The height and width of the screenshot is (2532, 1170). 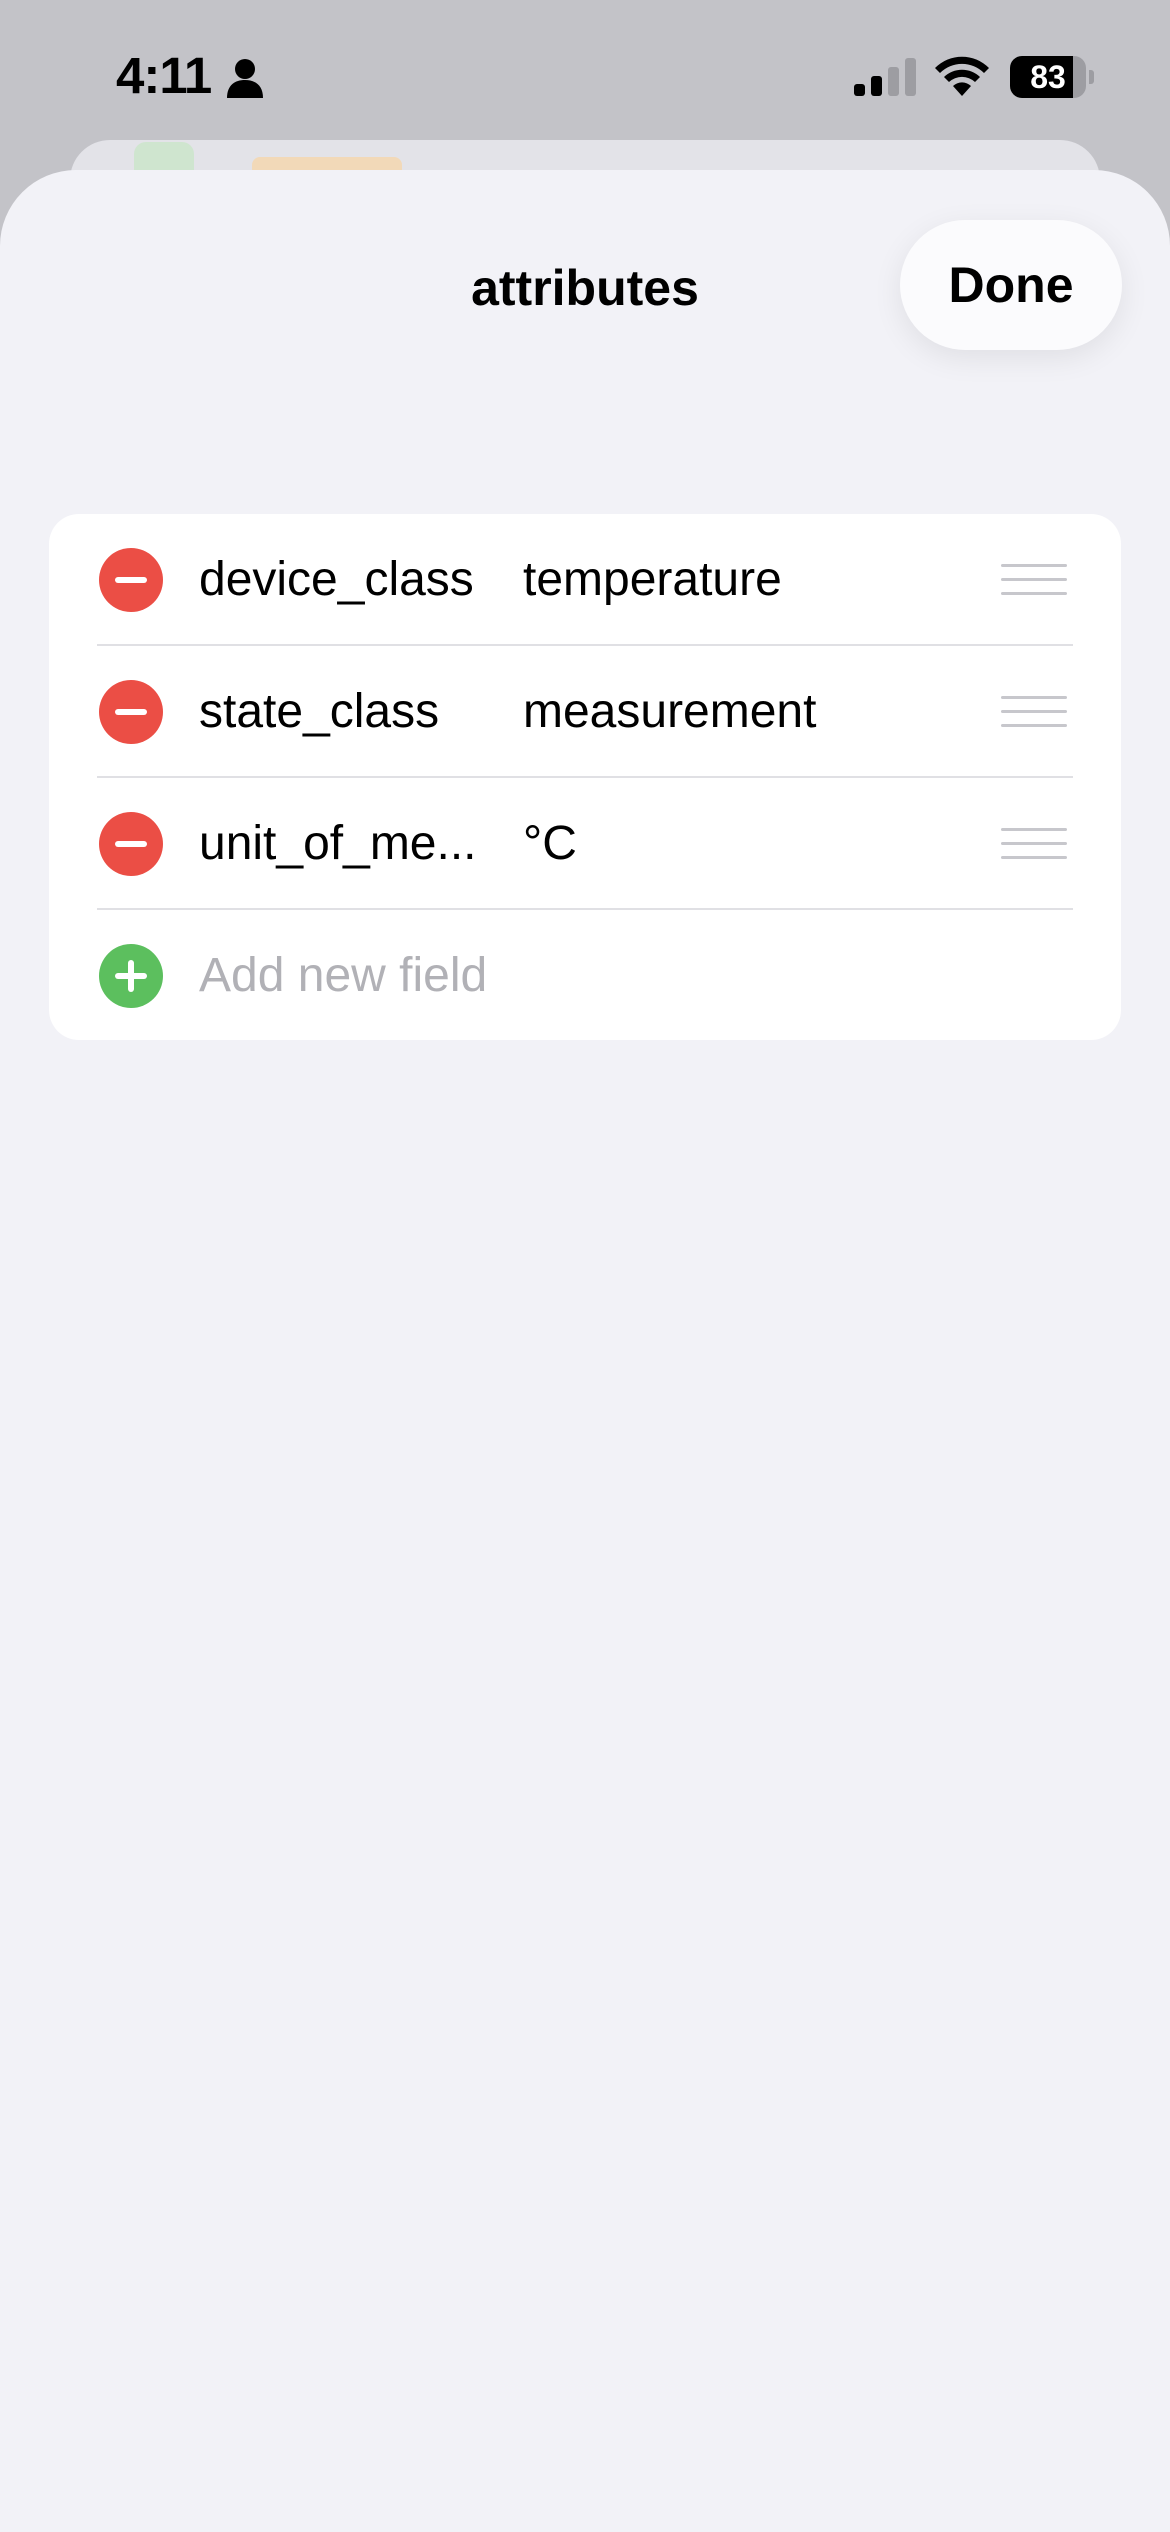 What do you see at coordinates (763, 844) in the screenshot?
I see `field-value: °C` at bounding box center [763, 844].